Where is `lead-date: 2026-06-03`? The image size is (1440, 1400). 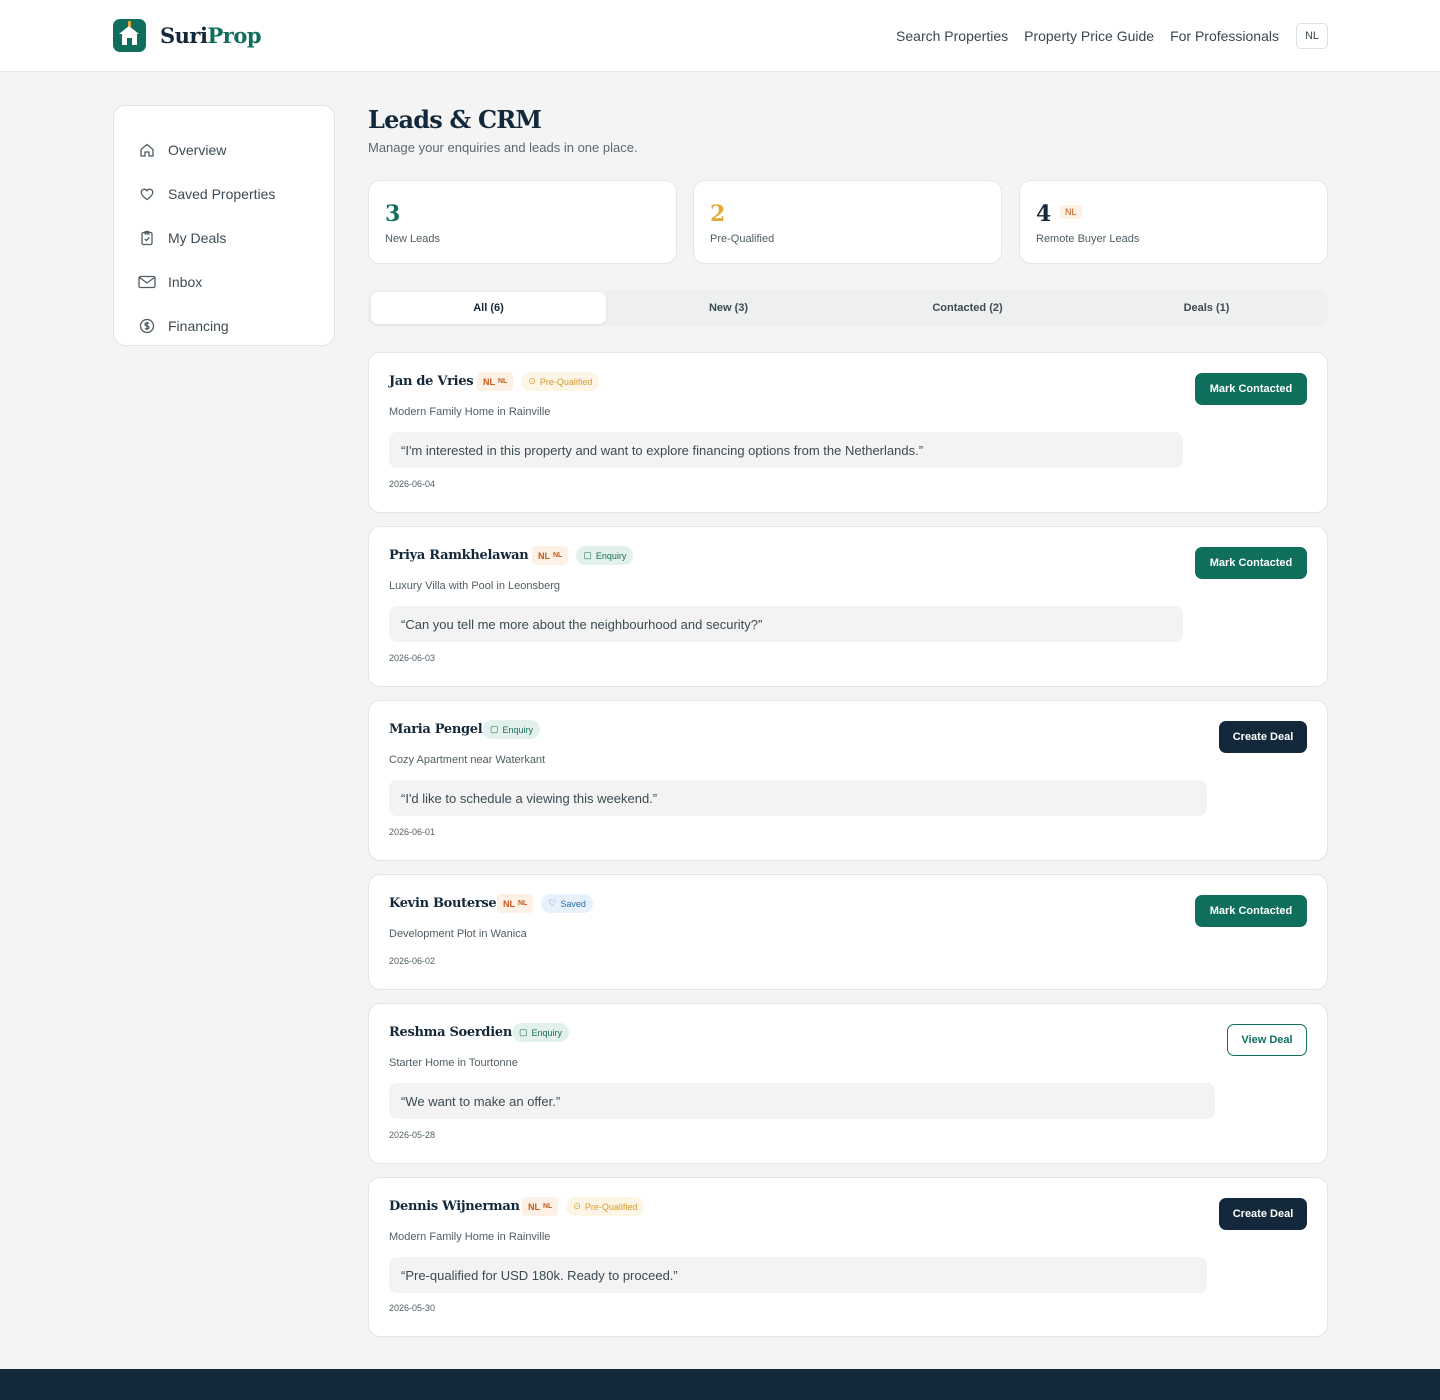 lead-date: 2026-06-03 is located at coordinates (412, 658).